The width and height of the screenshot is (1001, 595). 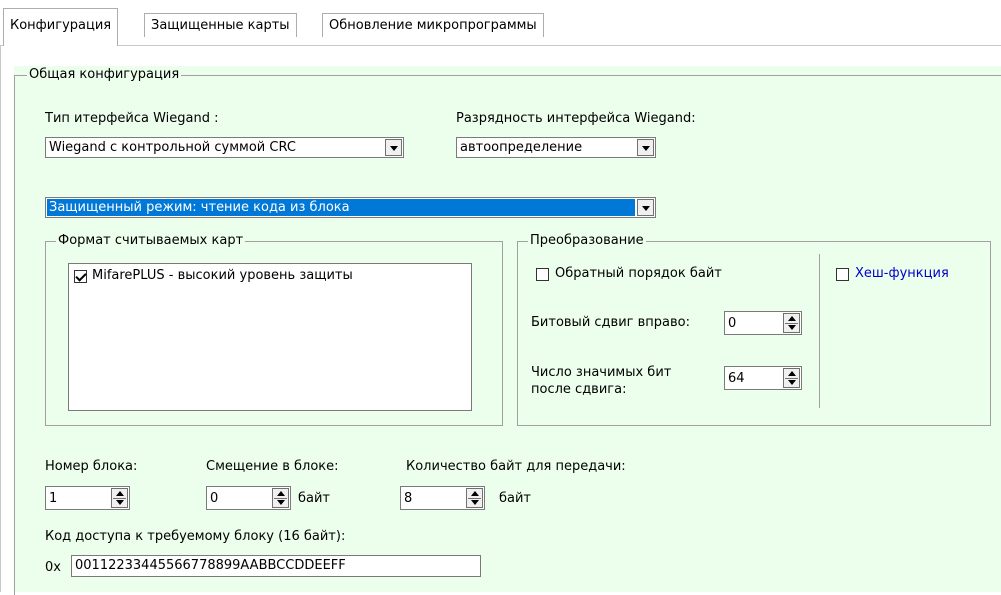 I want to click on read-mode-select: Защищенный режим: чтение кода из блока, so click(x=350, y=207).